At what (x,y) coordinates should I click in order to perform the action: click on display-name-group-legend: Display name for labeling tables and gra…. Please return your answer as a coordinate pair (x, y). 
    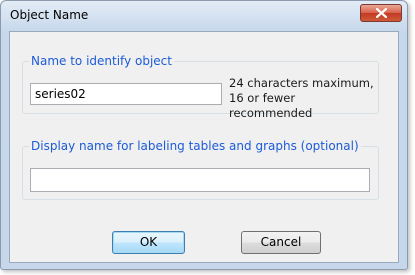
    Looking at the image, I should click on (195, 146).